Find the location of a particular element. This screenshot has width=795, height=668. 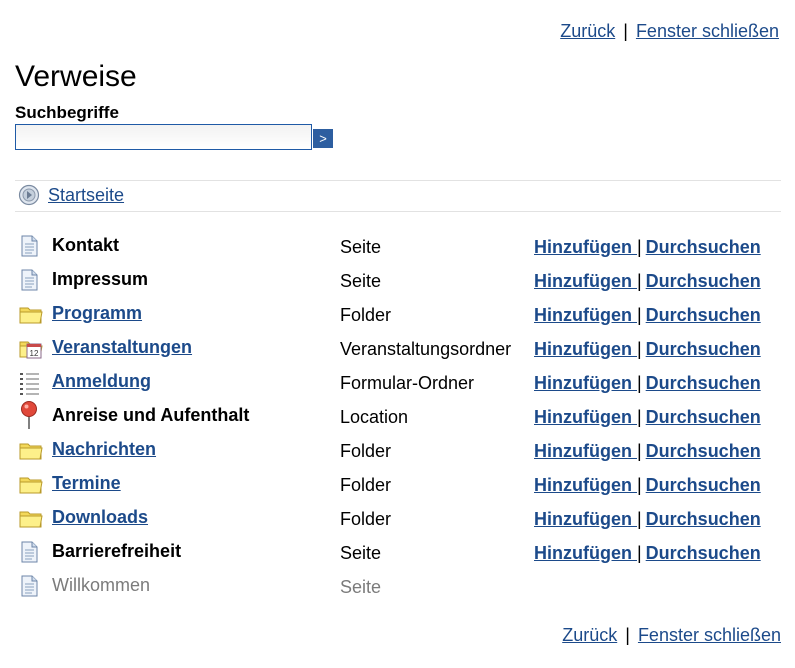

item-title: Veranstaltungen is located at coordinates (122, 347).